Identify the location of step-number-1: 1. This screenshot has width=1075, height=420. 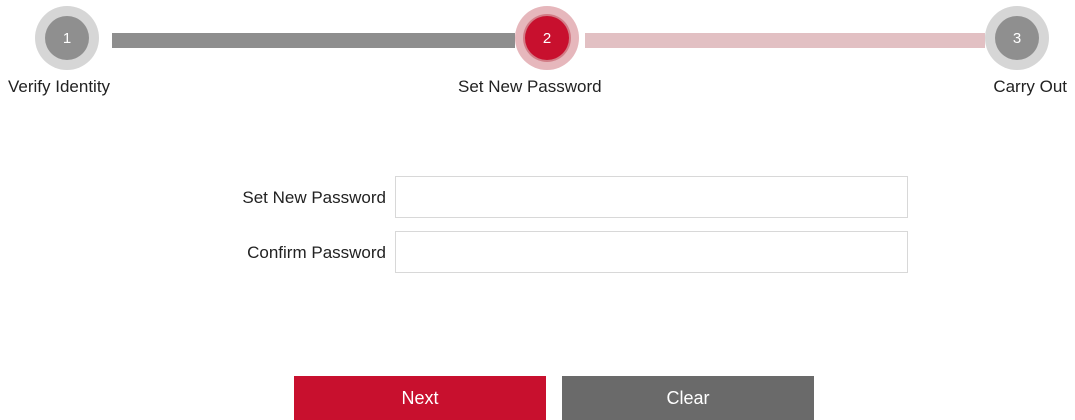
(67, 38).